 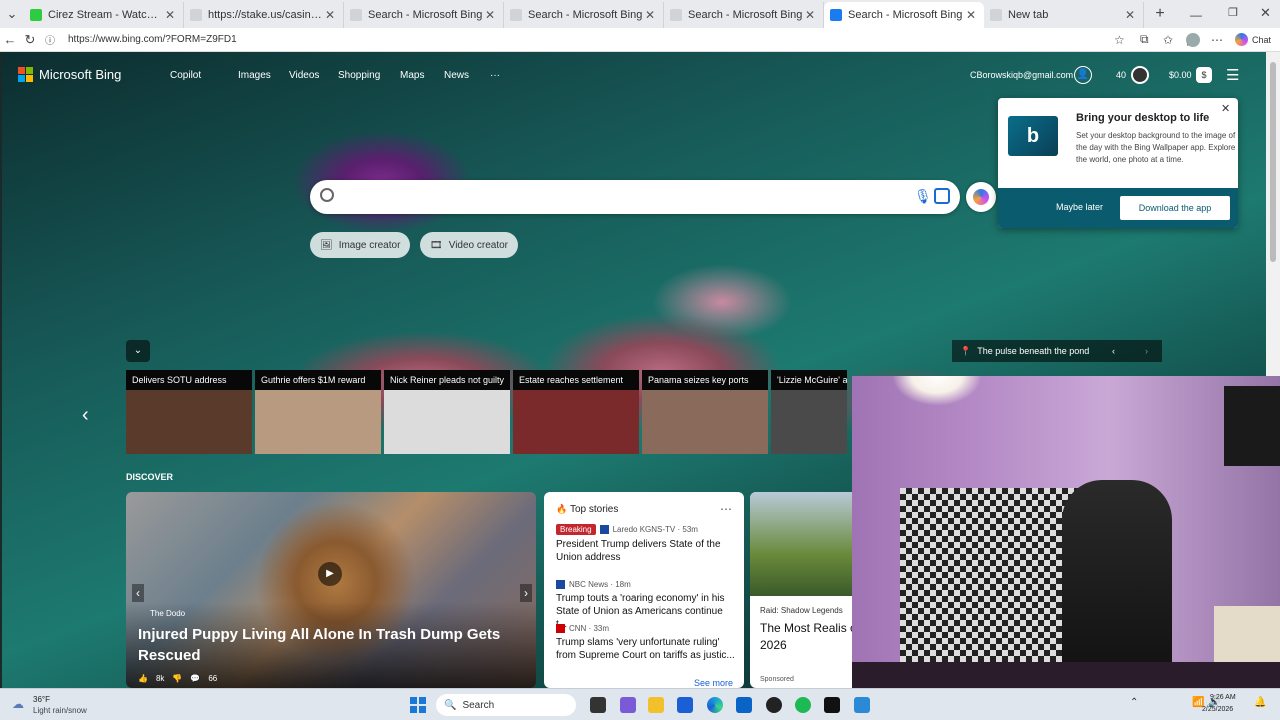 What do you see at coordinates (304, 75) in the screenshot?
I see `nav-2: Videos` at bounding box center [304, 75].